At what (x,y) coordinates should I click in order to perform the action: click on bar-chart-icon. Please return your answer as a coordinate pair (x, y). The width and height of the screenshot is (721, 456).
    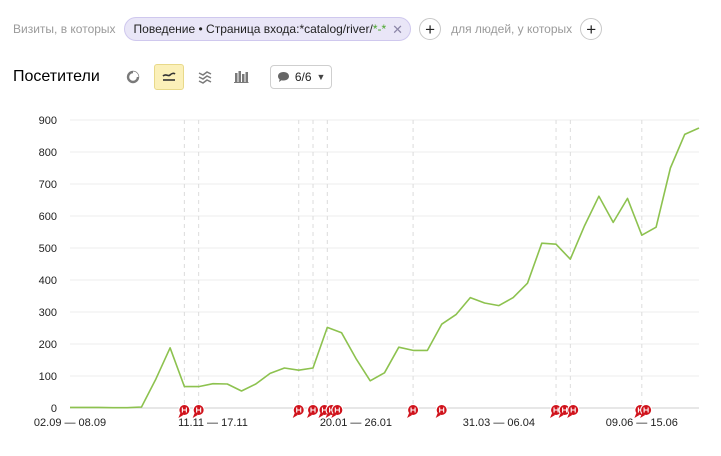
    Looking at the image, I should click on (241, 77).